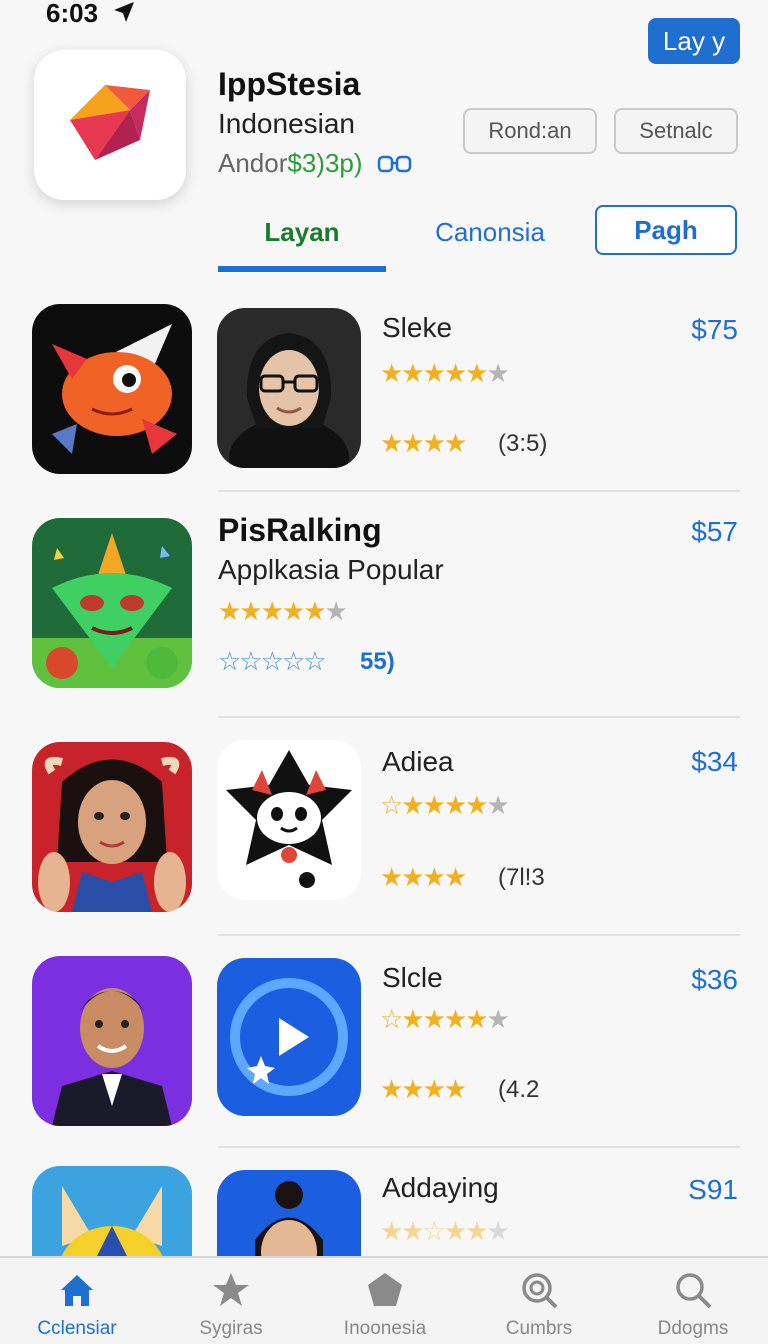 The width and height of the screenshot is (768, 1344). Describe the element at coordinates (394, 163) in the screenshot. I see `glasses-icon` at that location.